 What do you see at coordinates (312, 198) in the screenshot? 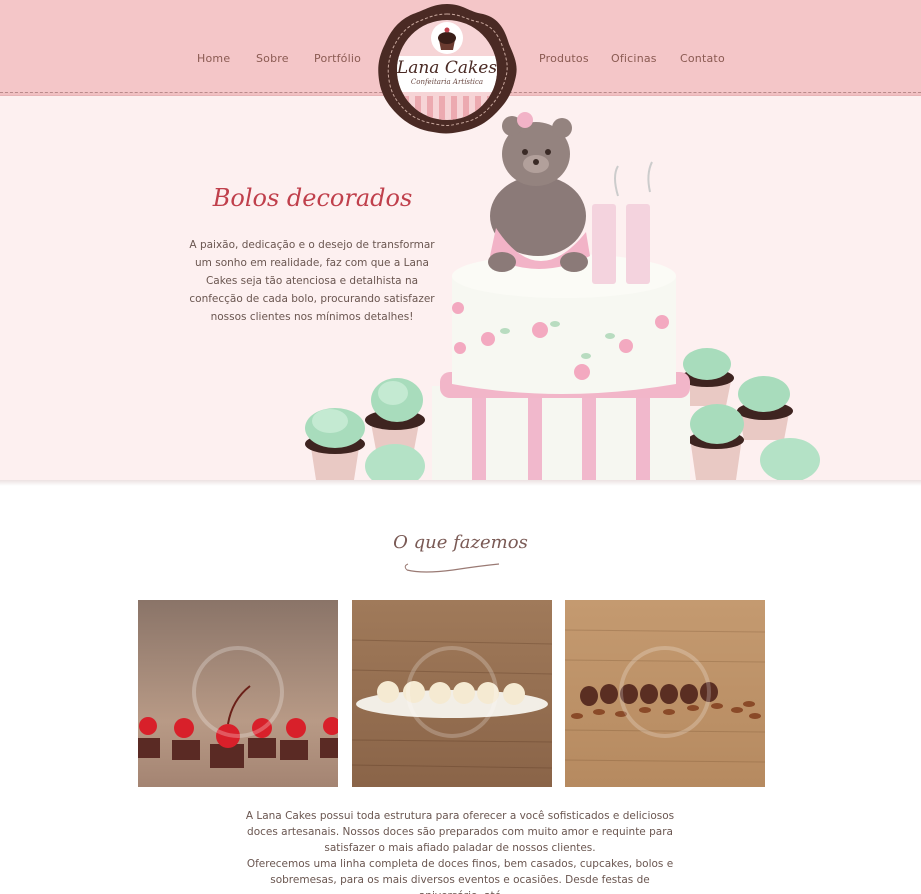
I see `hero-title: Bolos decorados` at bounding box center [312, 198].